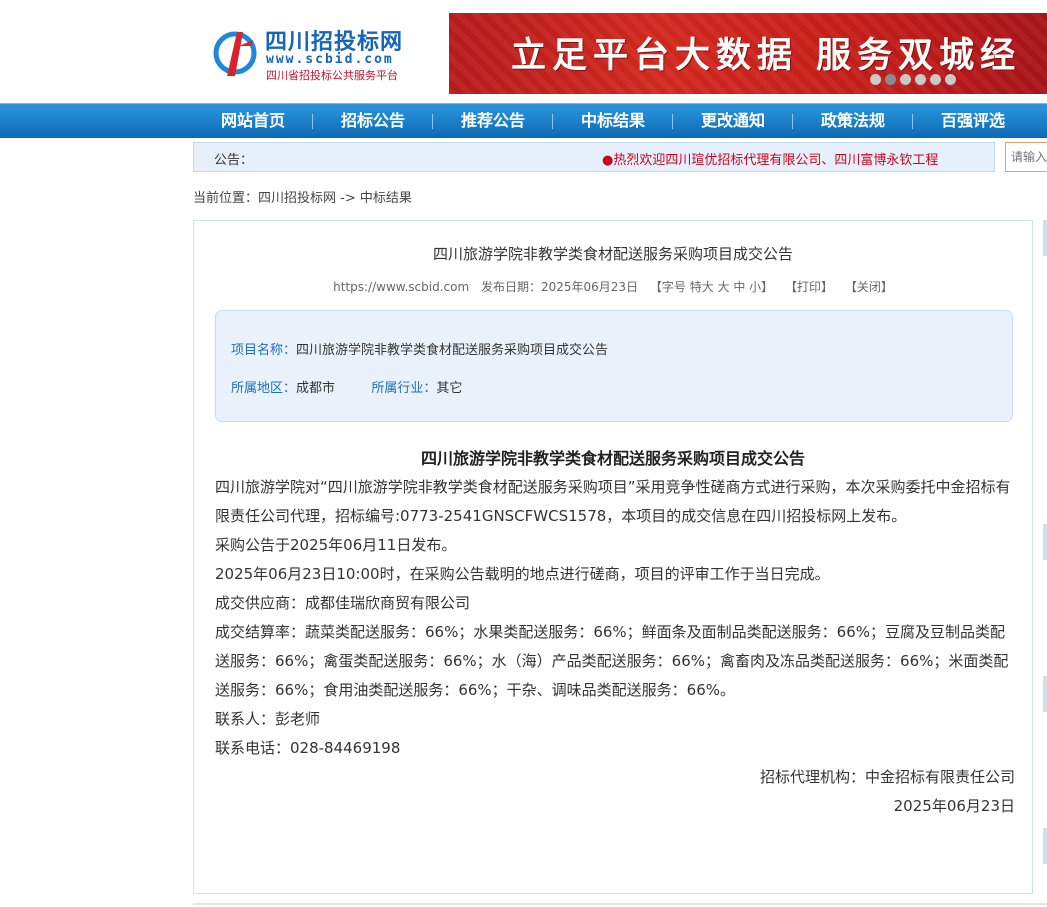  What do you see at coordinates (253, 121) in the screenshot?
I see `nav-item-0: 网站首页` at bounding box center [253, 121].